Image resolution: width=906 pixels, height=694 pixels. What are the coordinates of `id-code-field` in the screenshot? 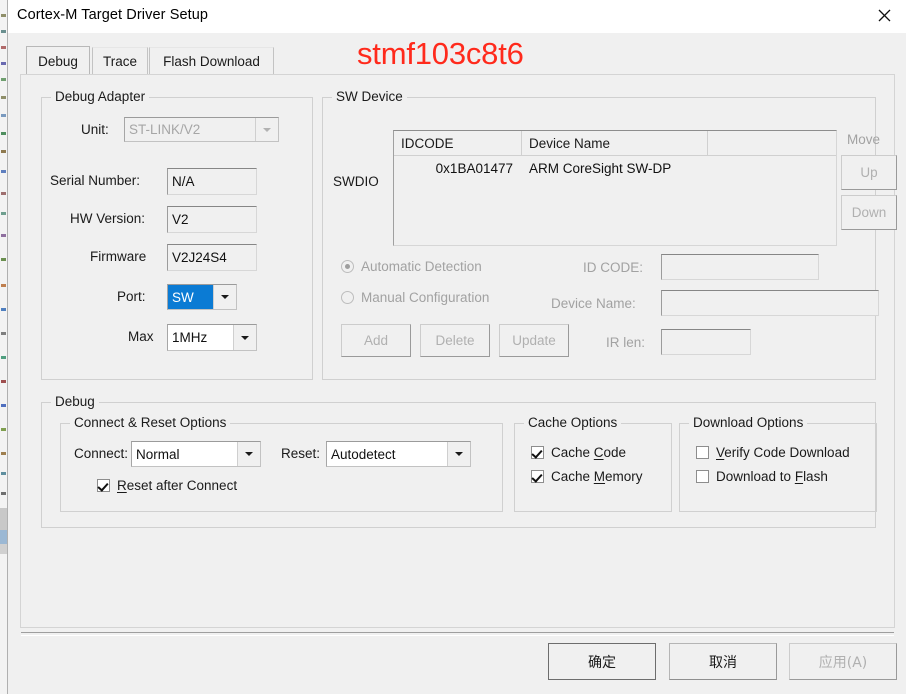 It's located at (740, 267).